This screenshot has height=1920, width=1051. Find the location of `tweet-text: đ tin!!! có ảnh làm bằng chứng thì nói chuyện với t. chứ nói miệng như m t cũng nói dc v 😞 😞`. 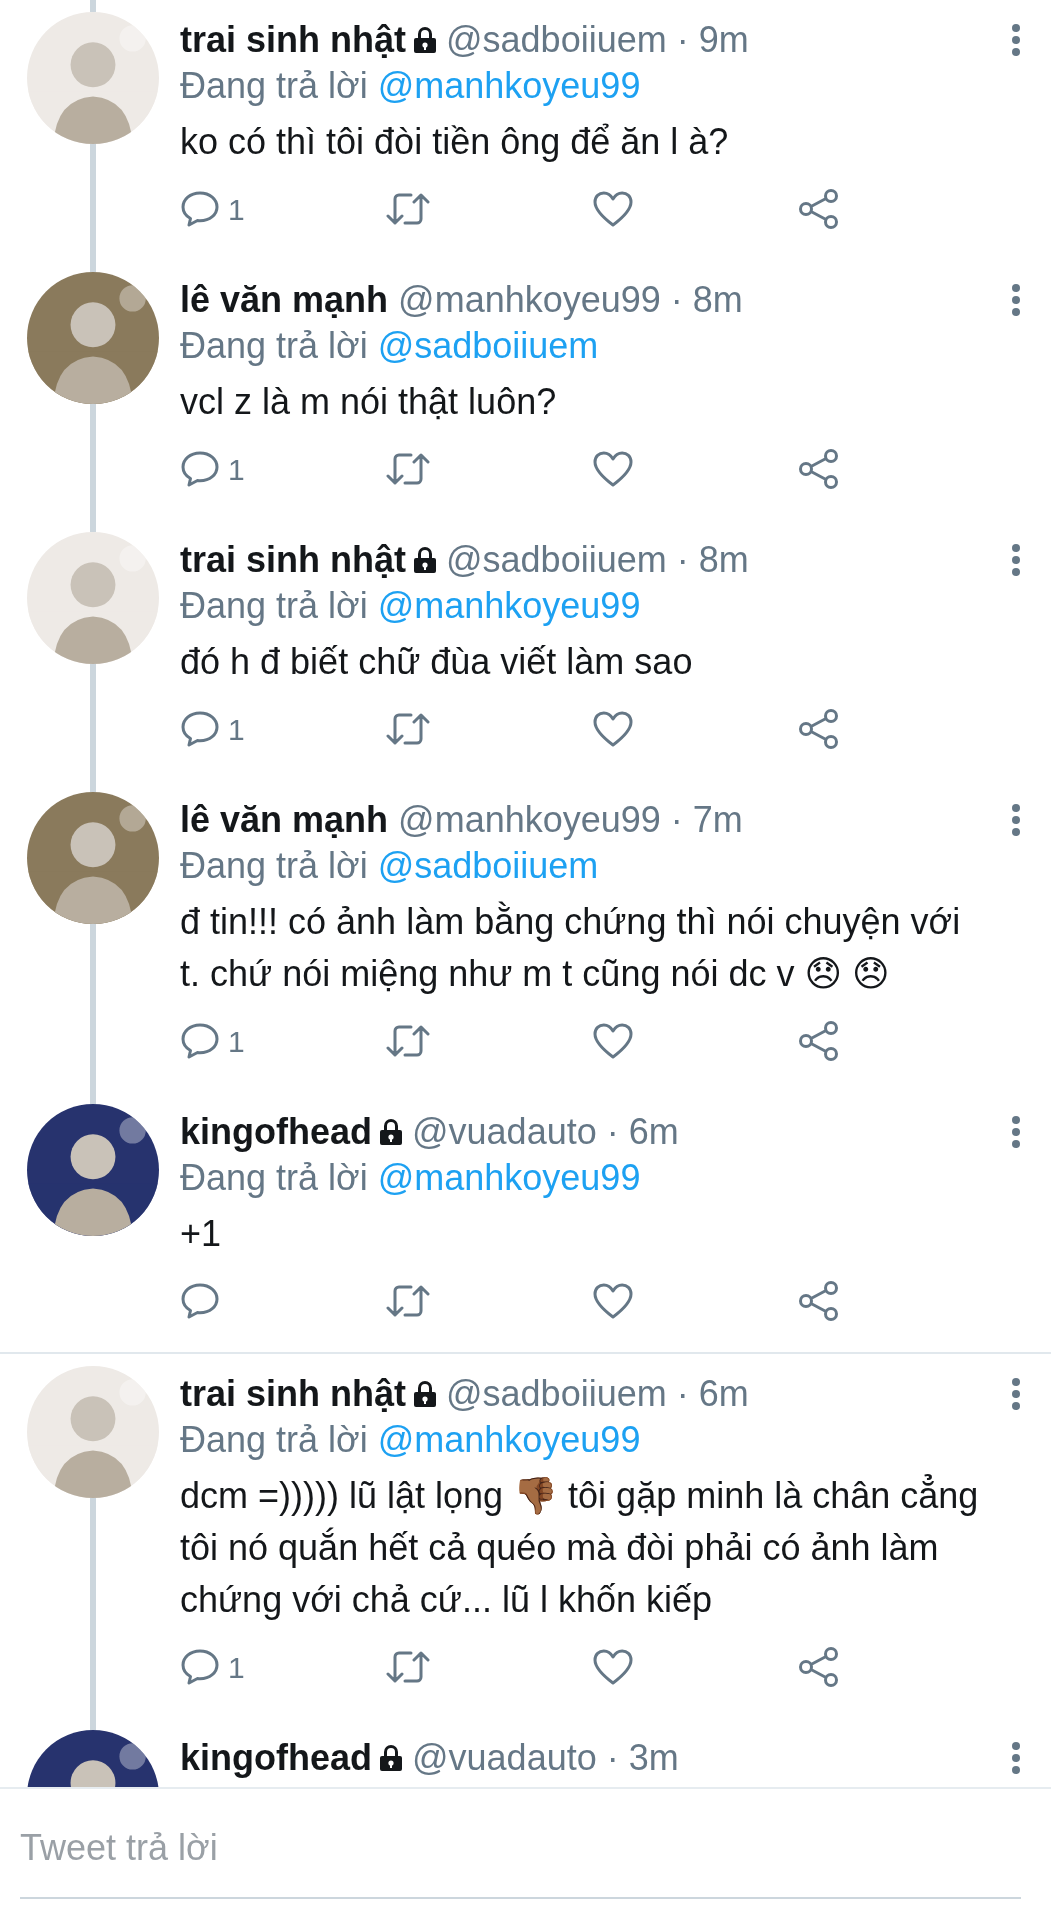

tweet-text: đ tin!!! có ảnh làm bằng chứng thì nói chuyện với t. chứ nói miệng như m t cũng nói dc v 😞 😞 is located at coordinates (571, 948).